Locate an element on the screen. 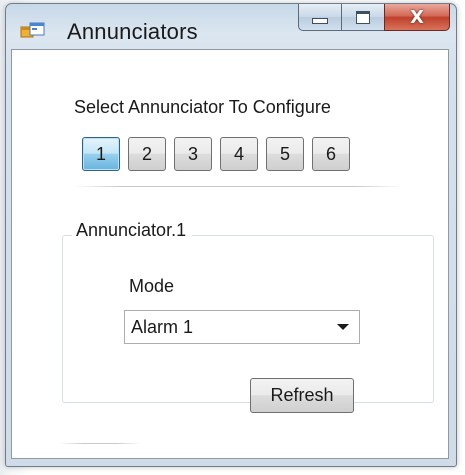  mode-dropdown: Alarm 1 is located at coordinates (242, 327).